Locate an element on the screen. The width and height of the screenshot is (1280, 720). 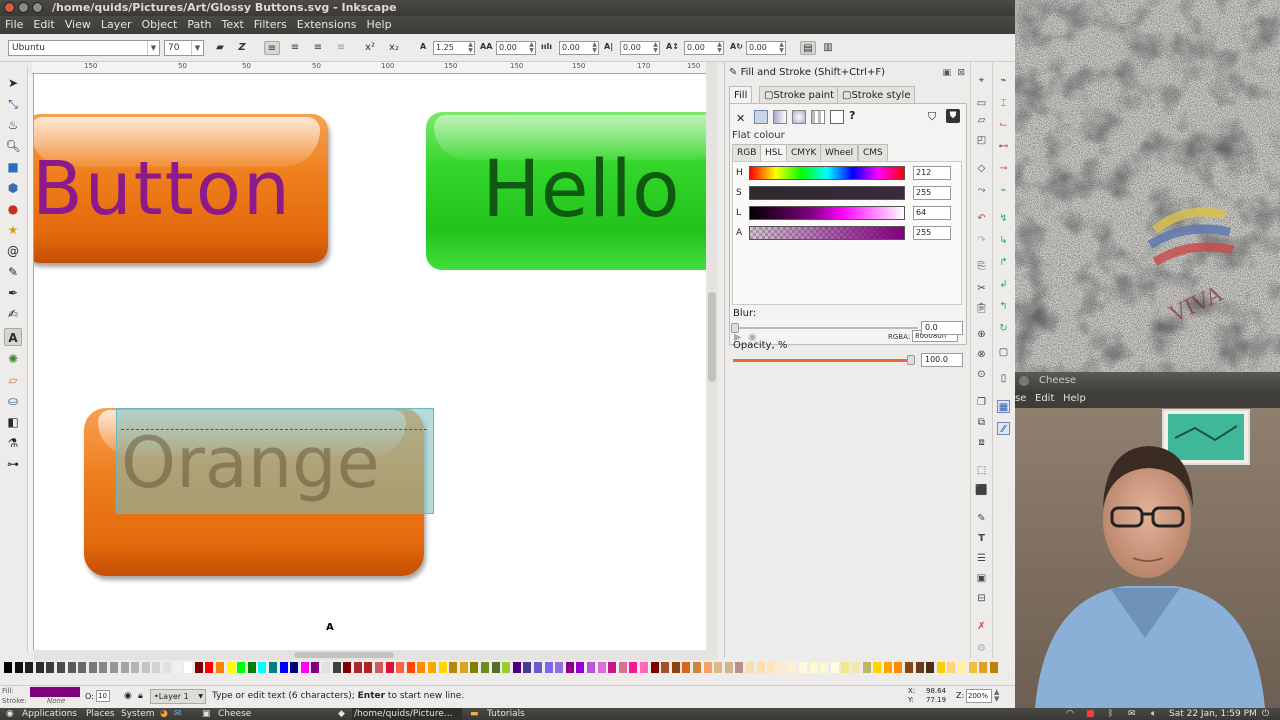
snap-node-icon: ⌁ is located at coordinates (1003, 190).